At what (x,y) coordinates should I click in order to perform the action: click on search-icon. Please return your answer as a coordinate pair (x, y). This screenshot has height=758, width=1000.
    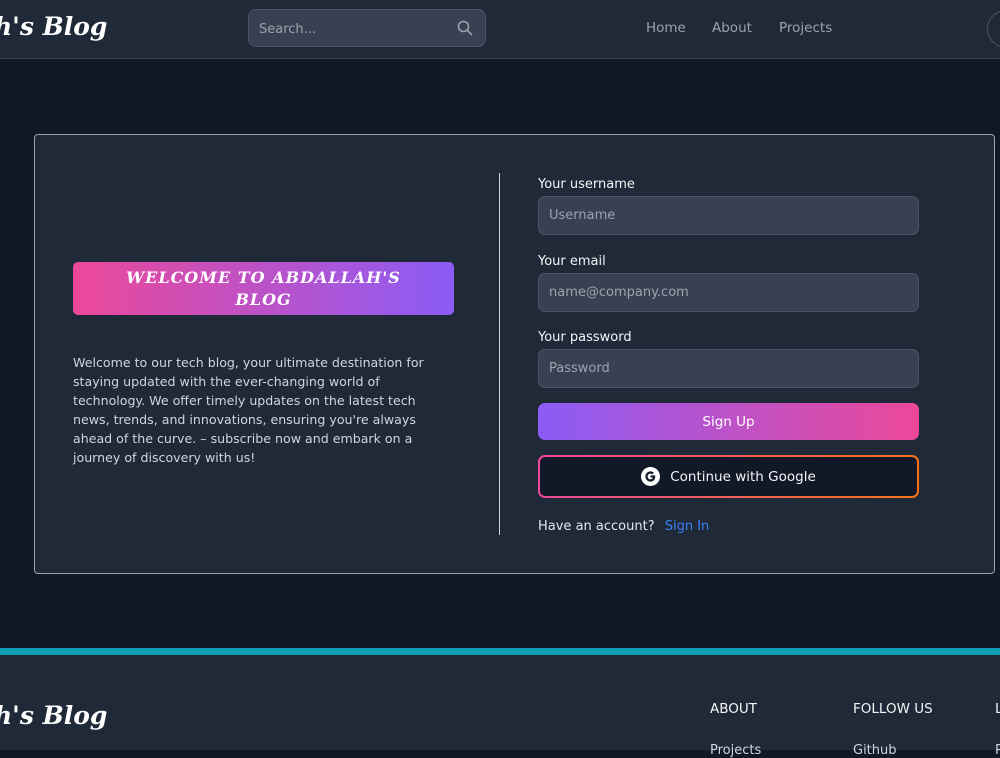
    Looking at the image, I should click on (465, 30).